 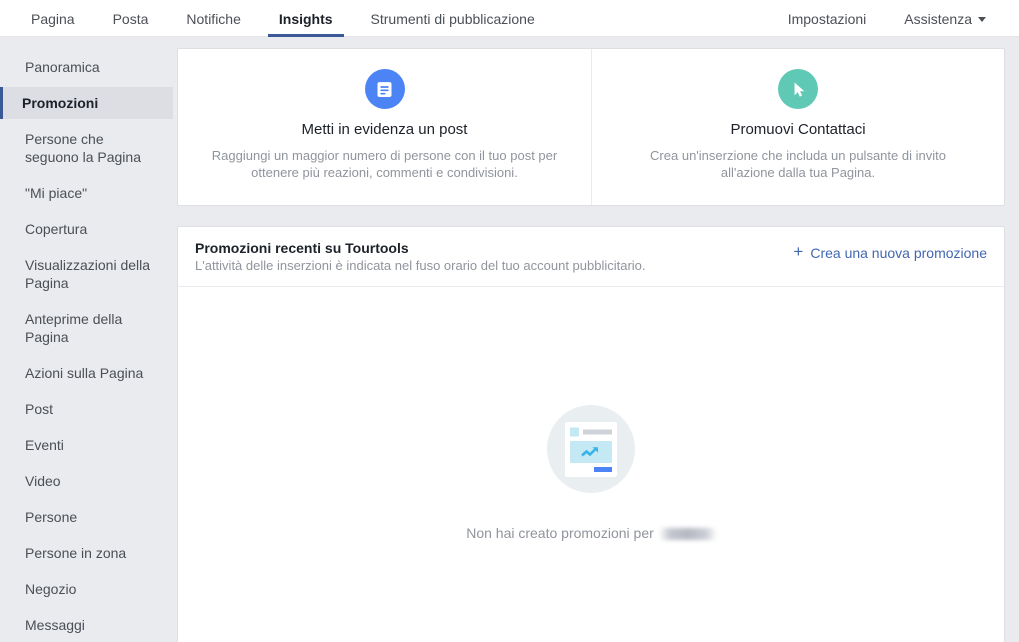 I want to click on sidebar-item-label: Visualizzazioni della Pagina, so click(x=88, y=274).